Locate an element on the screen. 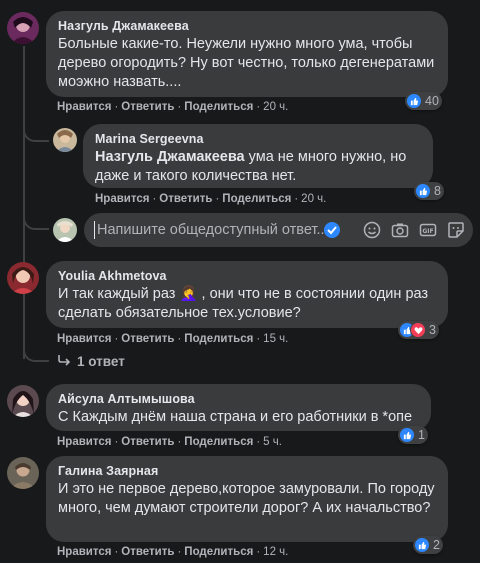  svg-text: GIF is located at coordinates (427, 231).